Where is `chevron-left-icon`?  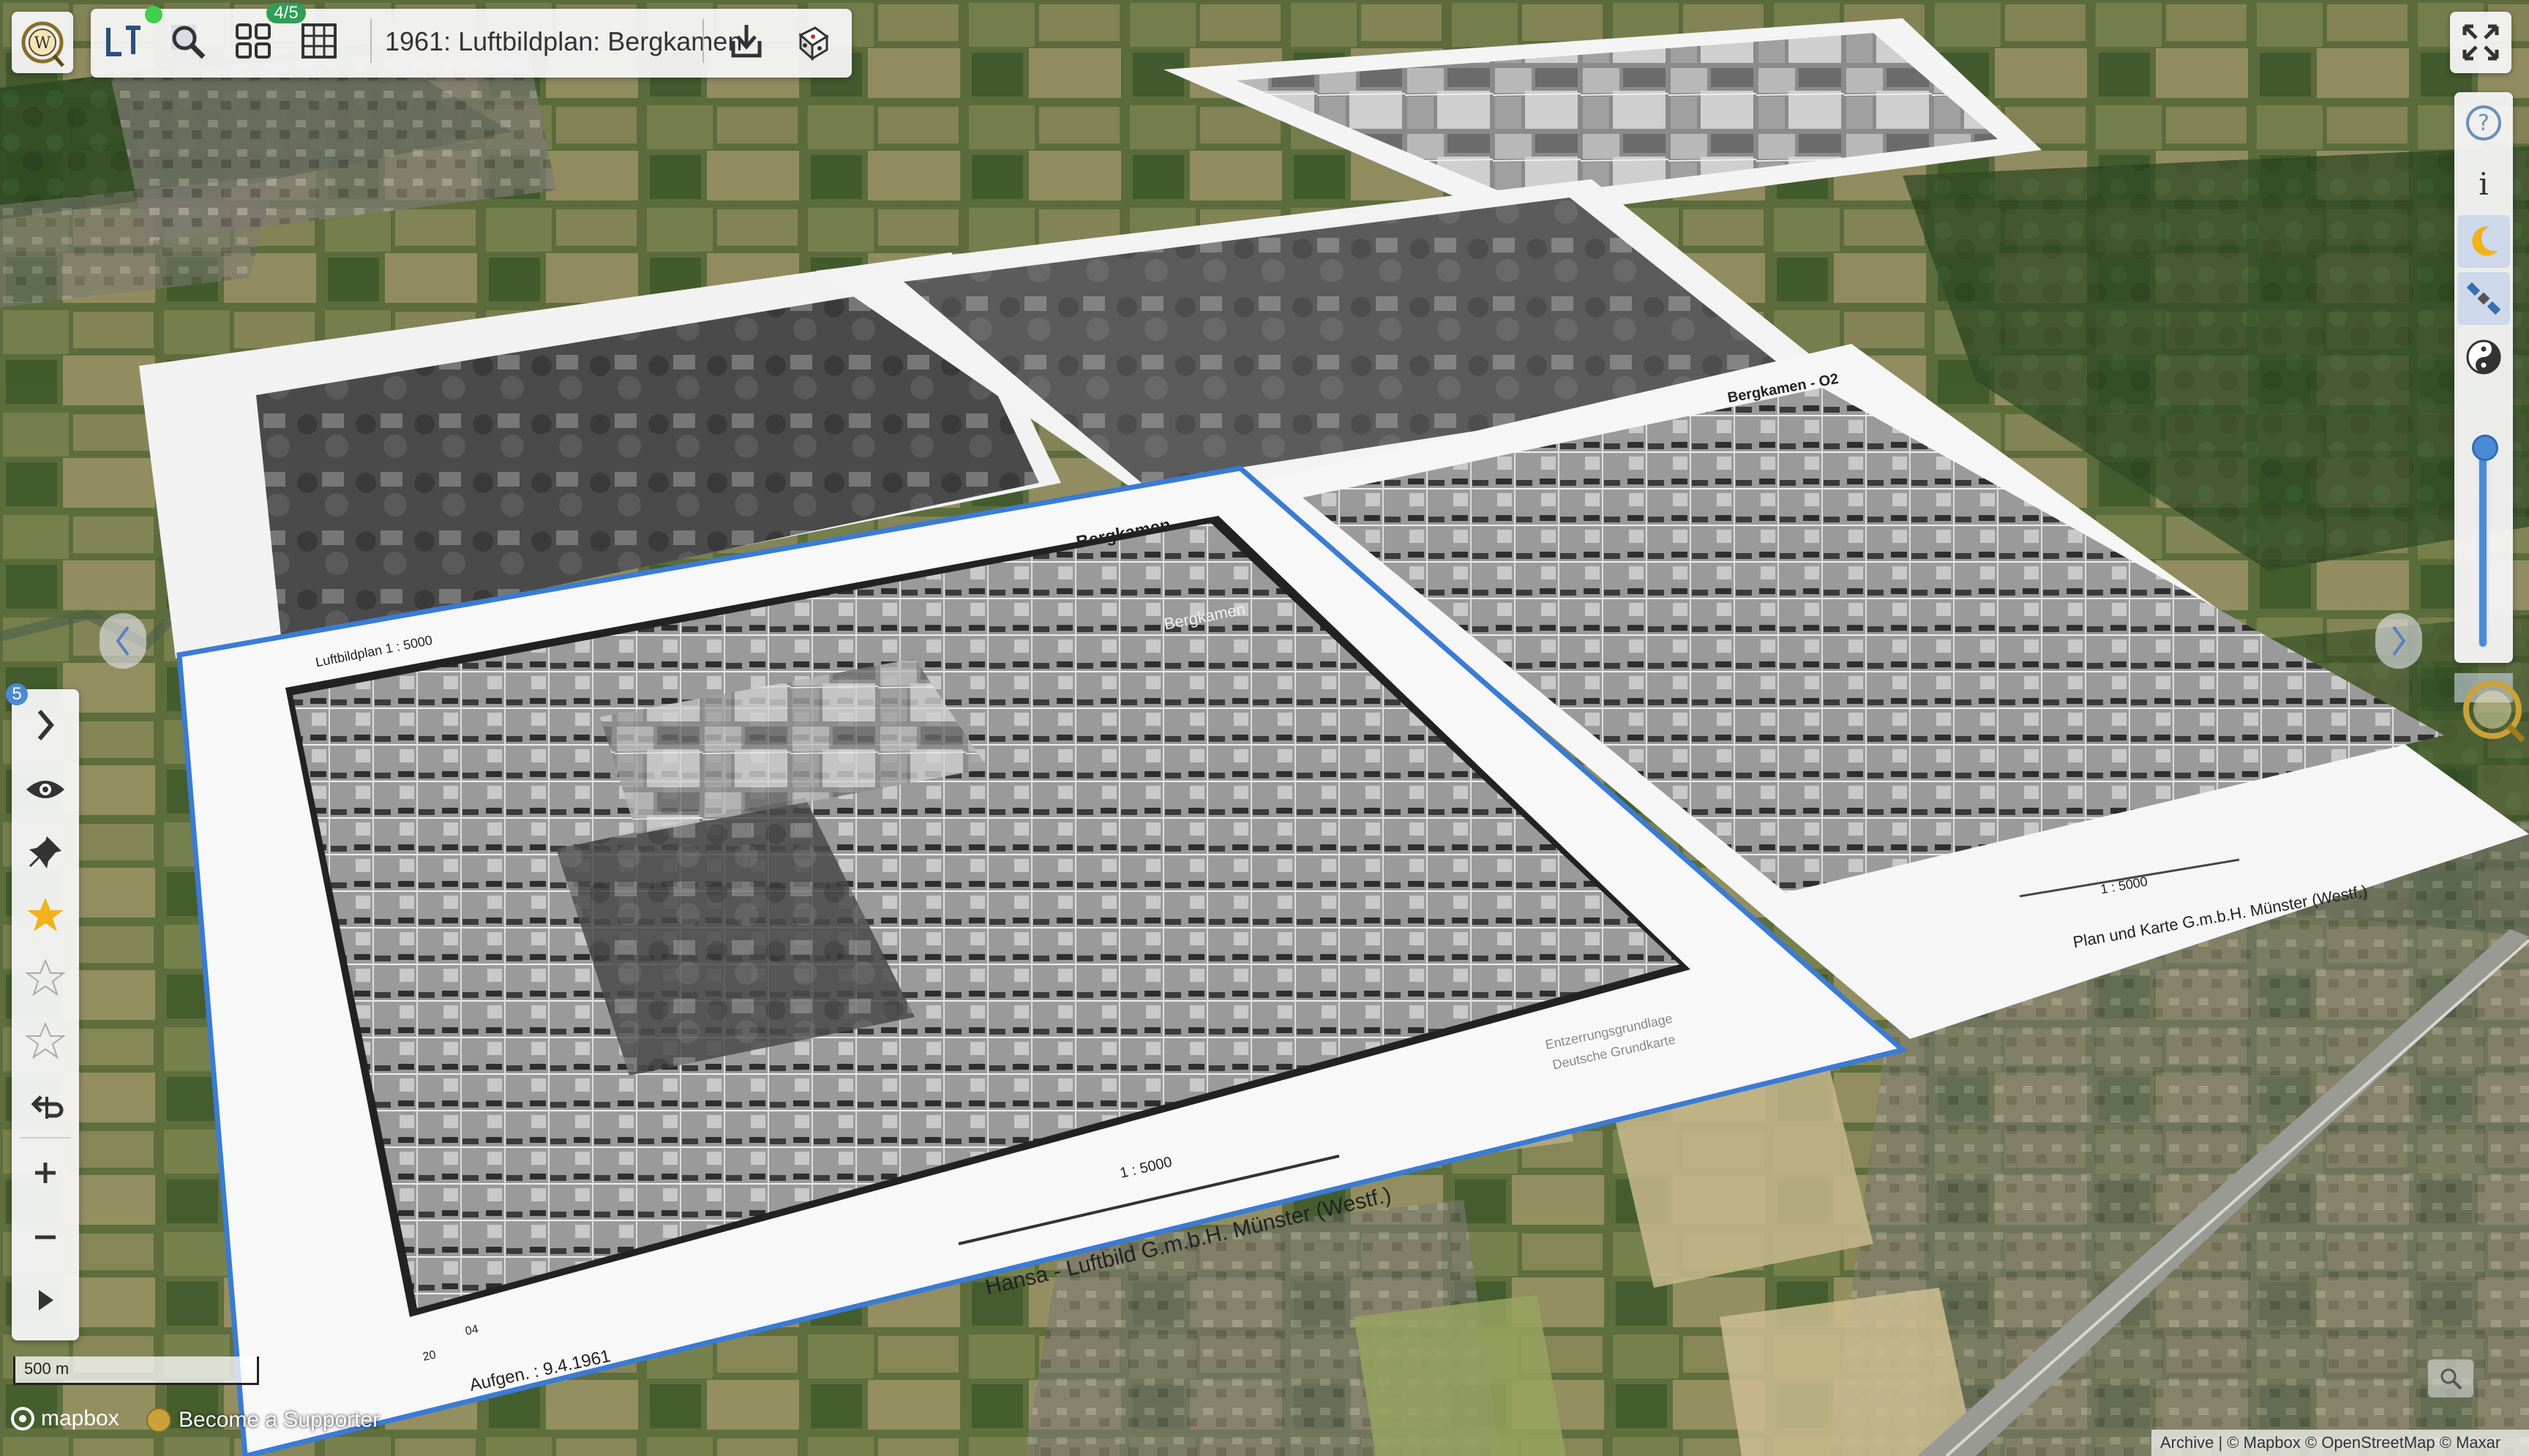 chevron-left-icon is located at coordinates (123, 641).